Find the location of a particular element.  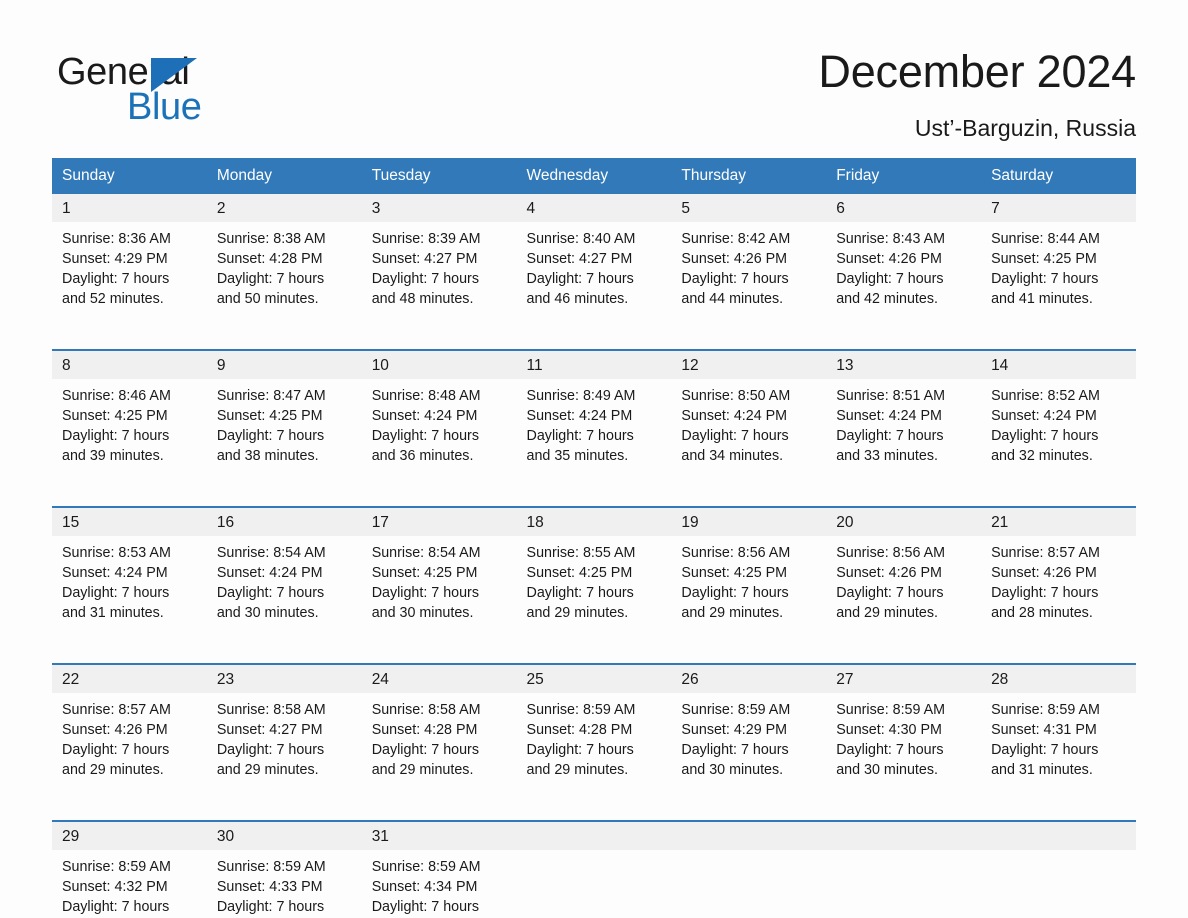

week-date-band: 8 9 10 11 12 13 14 is located at coordinates (594, 364).